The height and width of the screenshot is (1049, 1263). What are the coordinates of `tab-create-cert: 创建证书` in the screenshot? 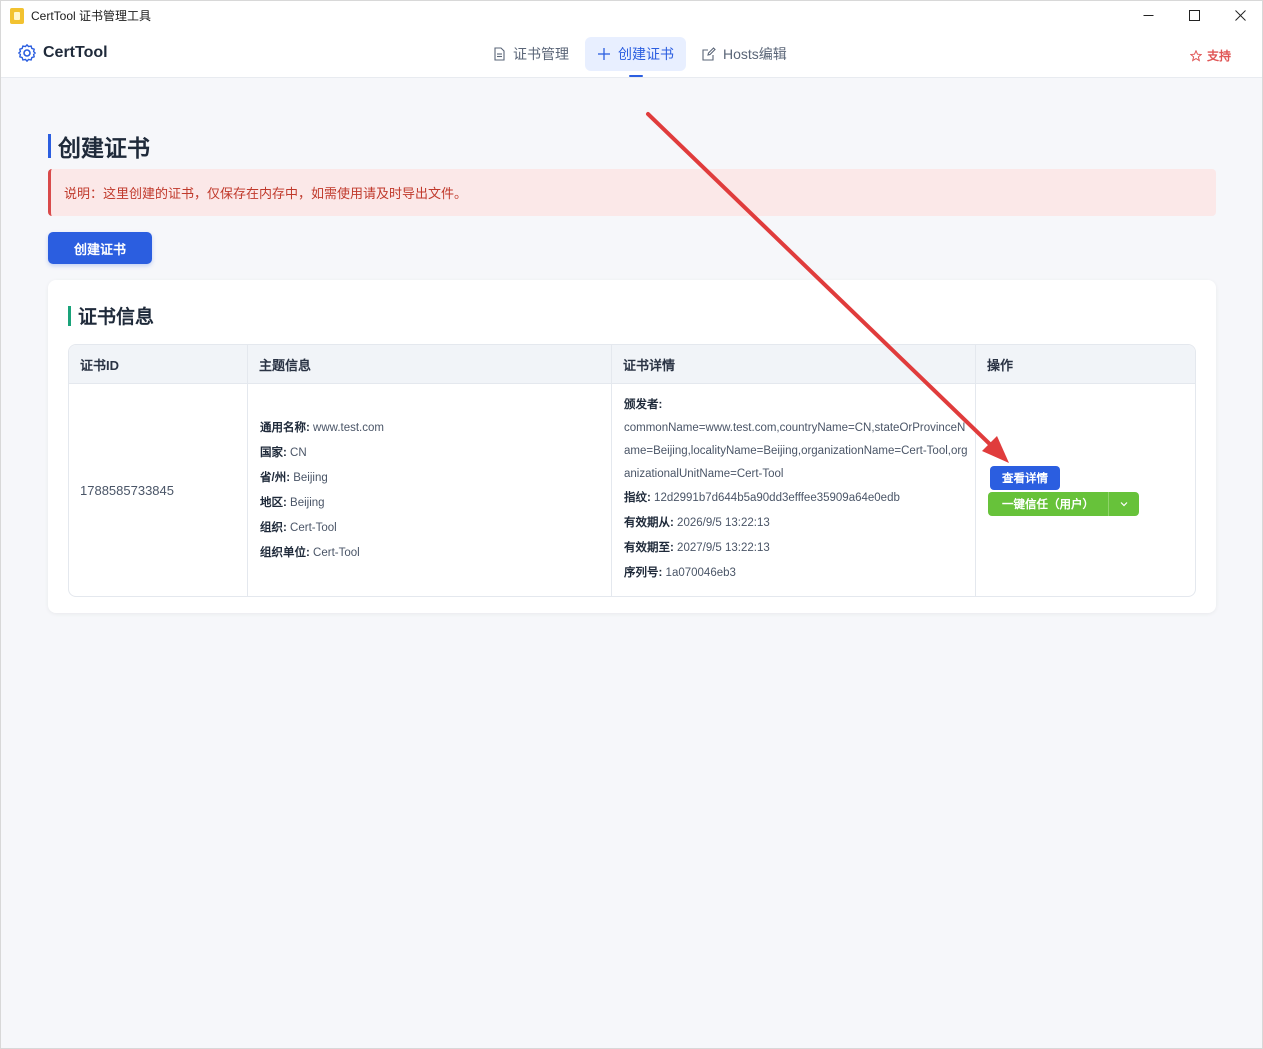 It's located at (635, 57).